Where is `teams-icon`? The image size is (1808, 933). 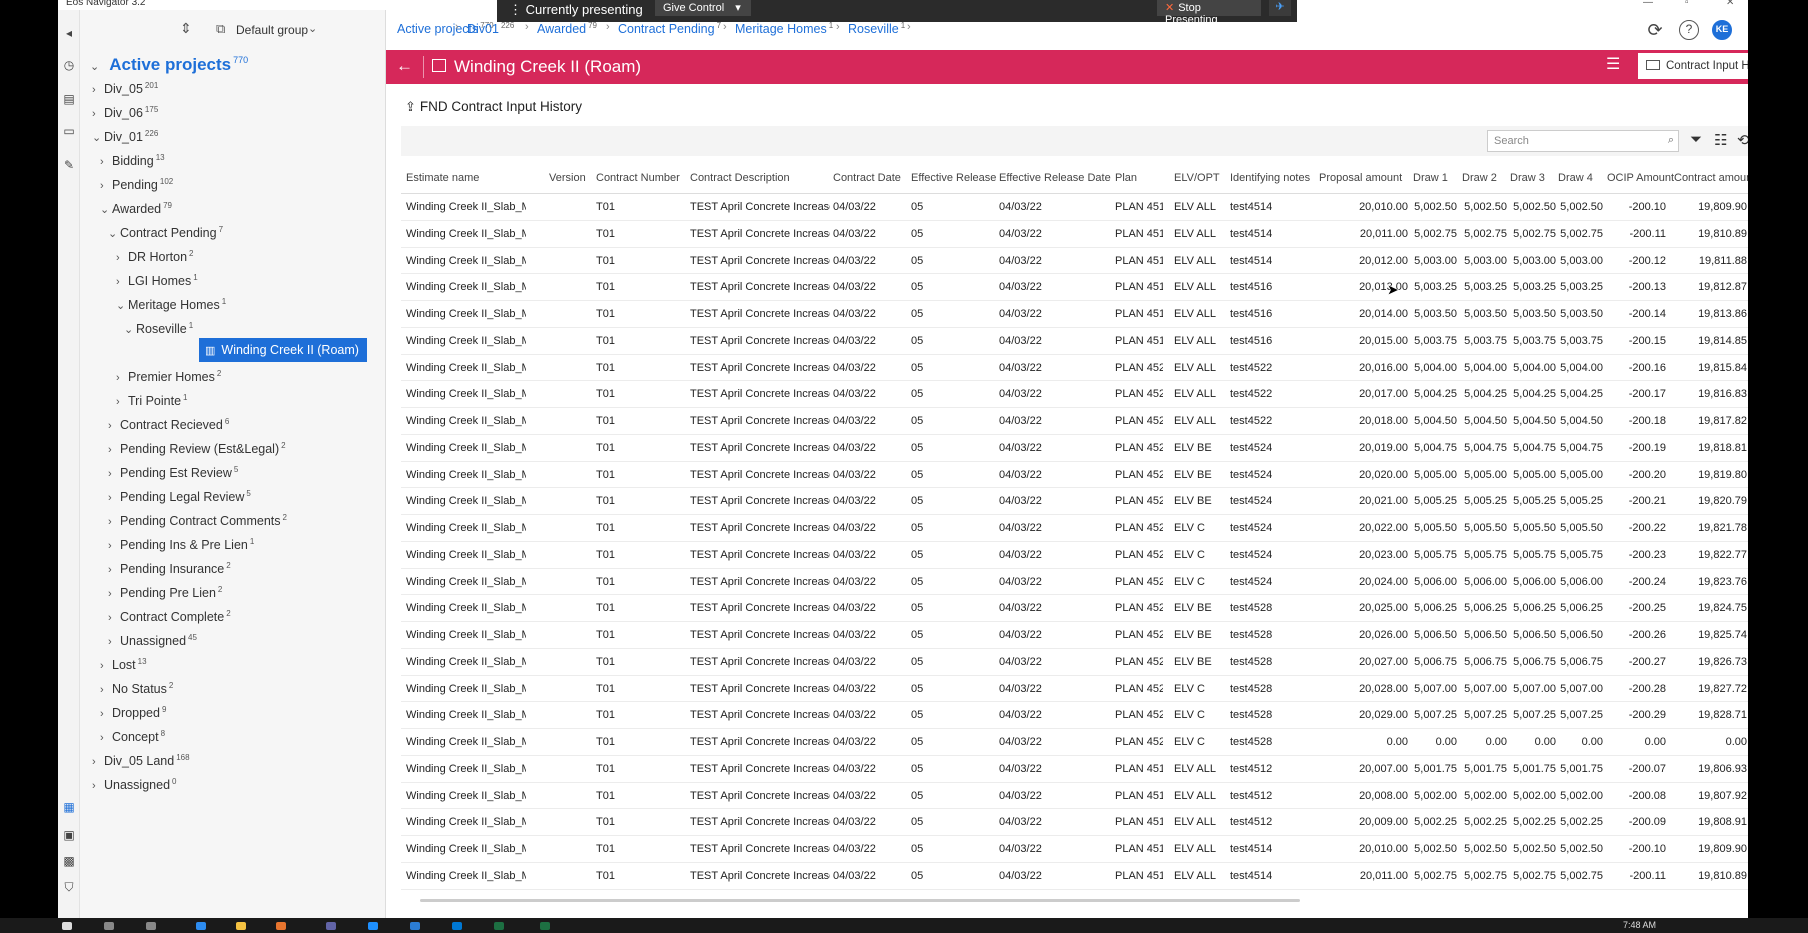 teams-icon is located at coordinates (331, 926).